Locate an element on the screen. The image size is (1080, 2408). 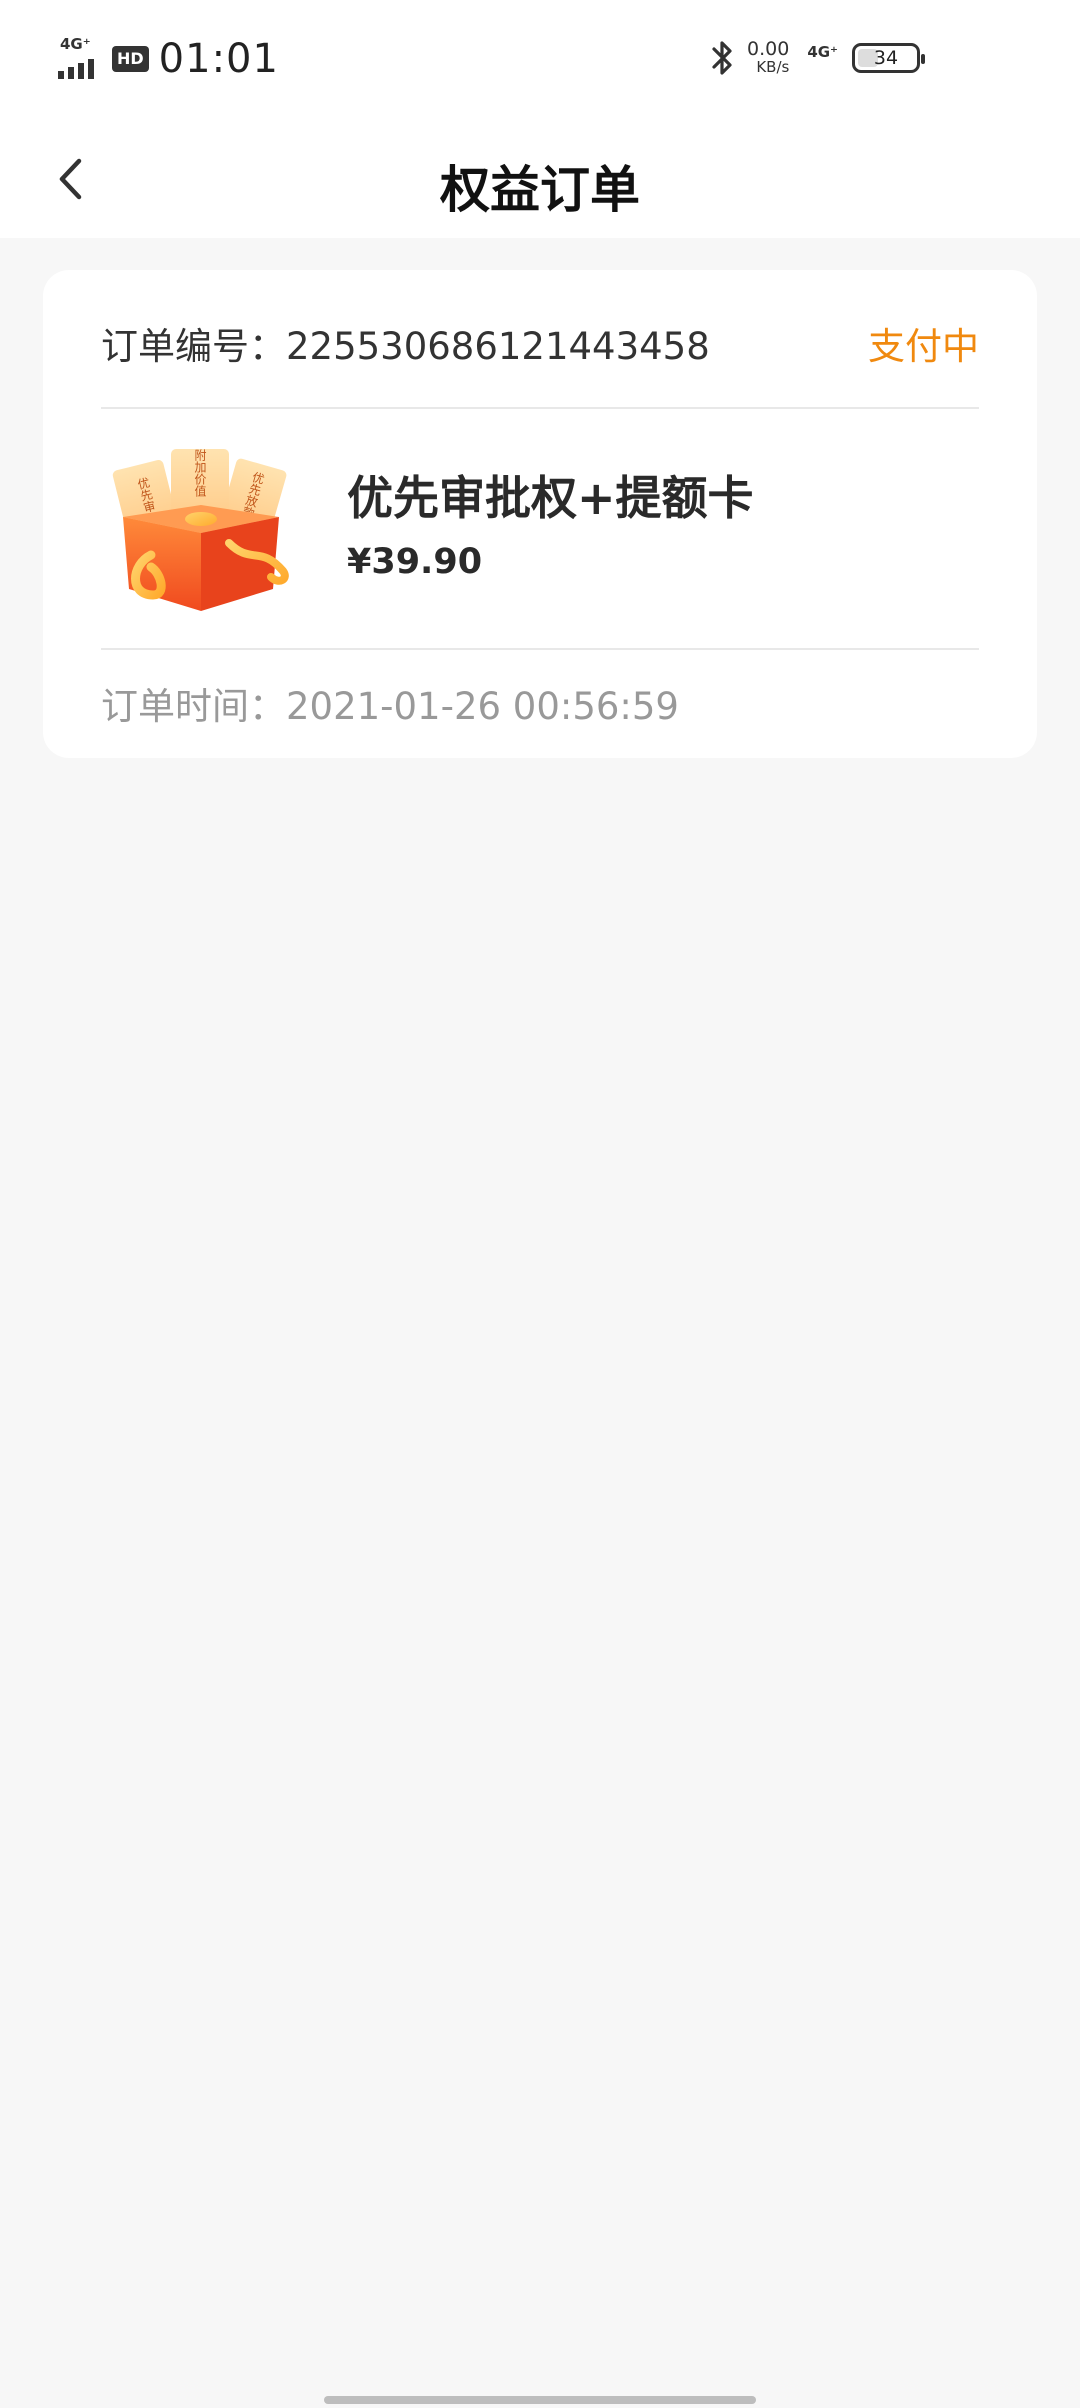
card-center-text: 附加价值 is located at coordinates (200, 473).